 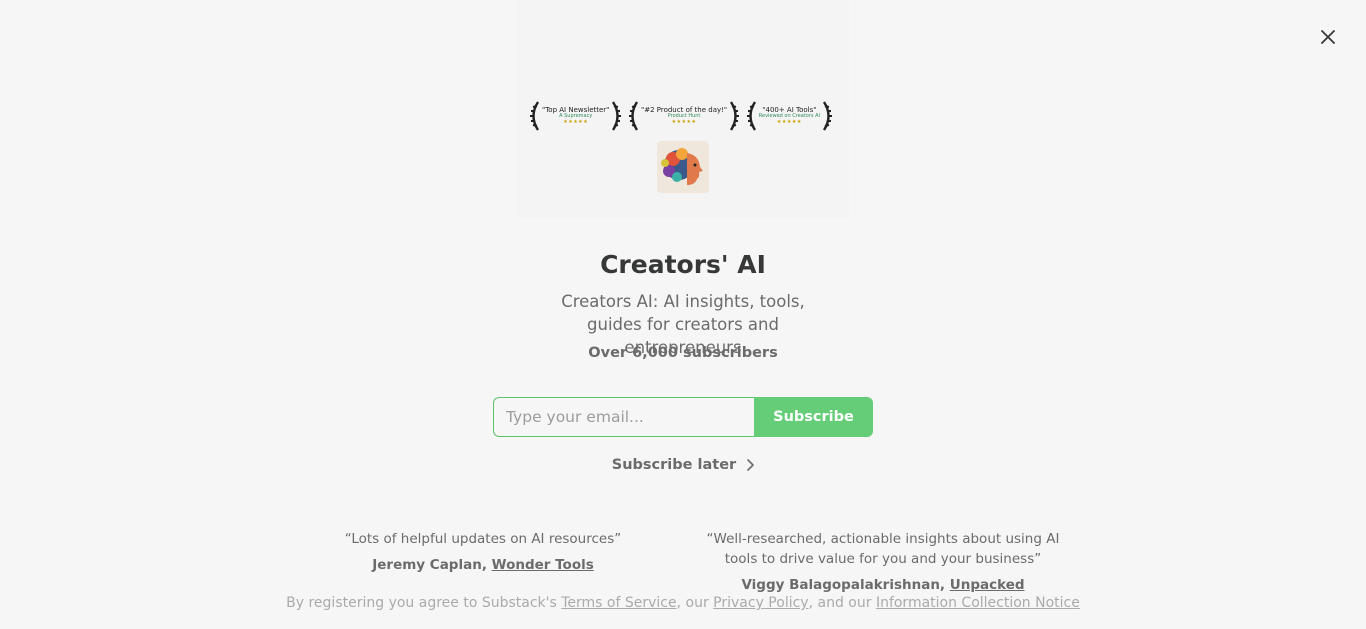 I want to click on close-button, so click(x=1328, y=37).